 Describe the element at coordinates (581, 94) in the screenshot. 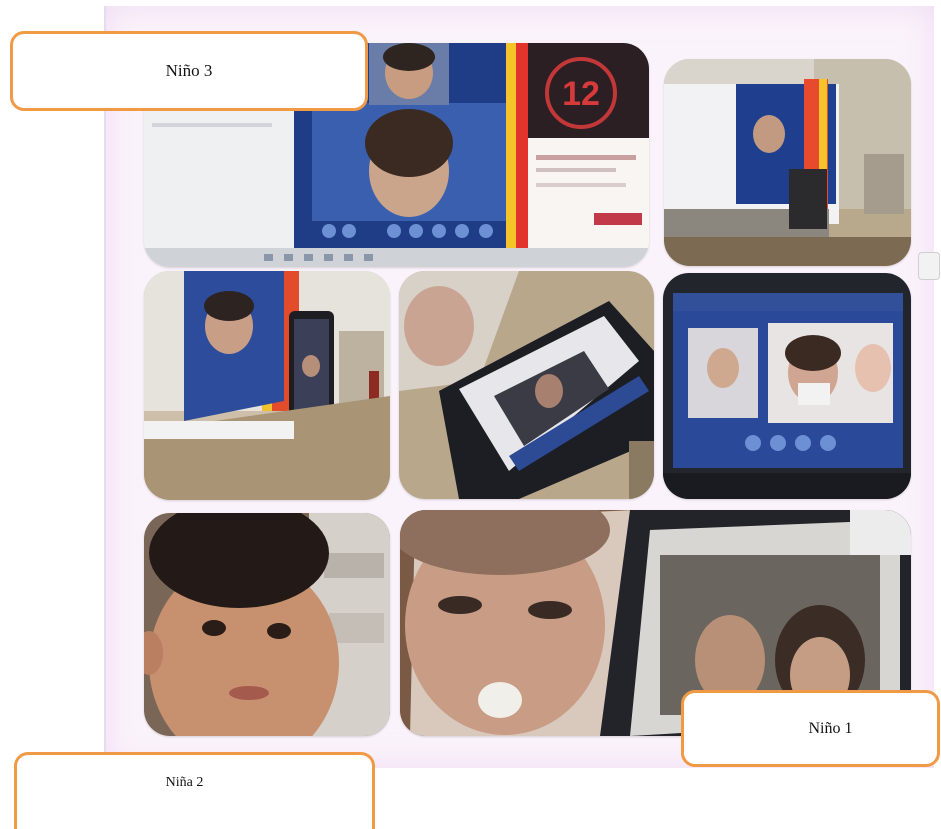

I see `photo1-badge: 12` at that location.